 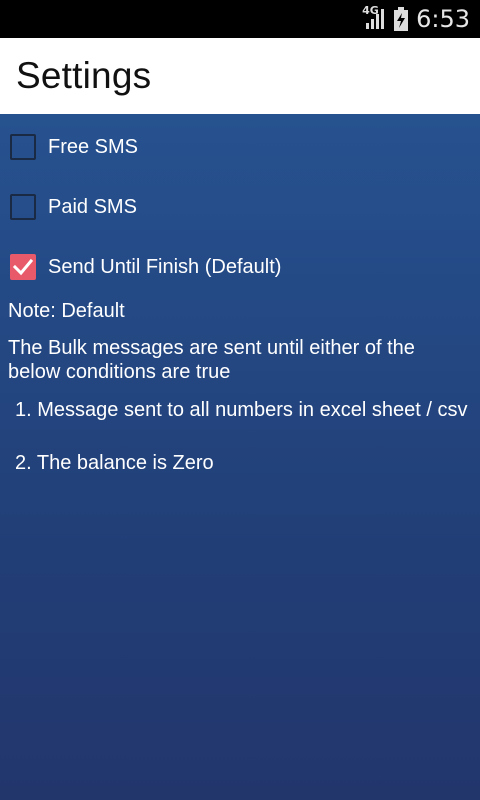 What do you see at coordinates (84, 75) in the screenshot?
I see `page-title: Settings` at bounding box center [84, 75].